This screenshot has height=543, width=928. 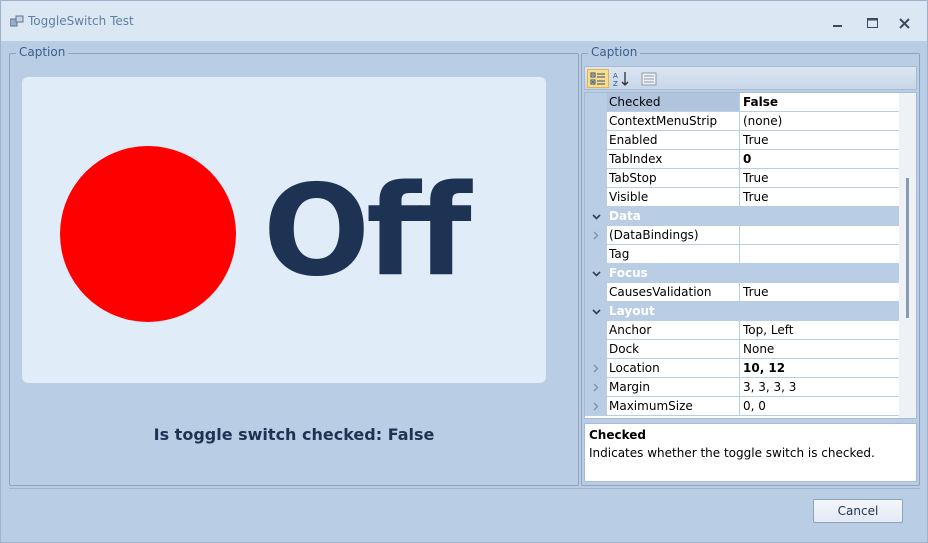 I want to click on app-icon, so click(x=17, y=21).